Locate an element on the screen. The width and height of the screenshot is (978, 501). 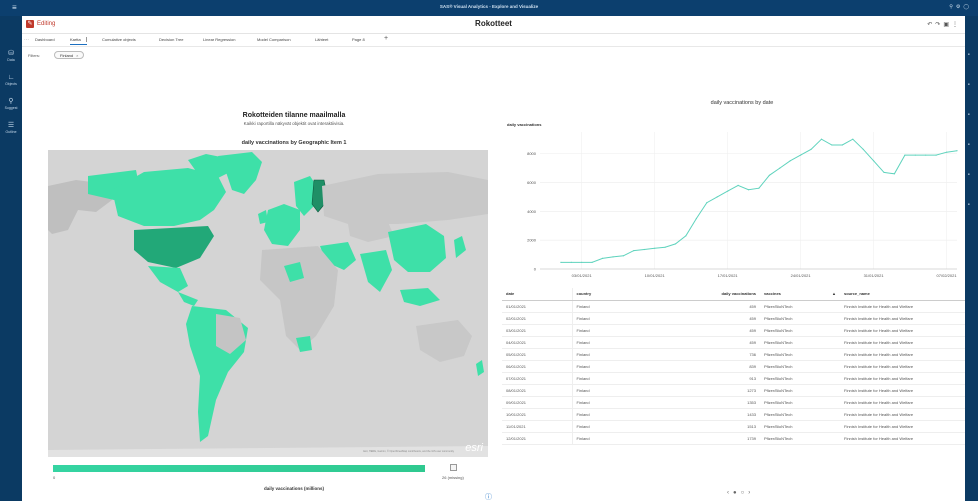
info-icon: ⓘ is located at coordinates (488, 496).